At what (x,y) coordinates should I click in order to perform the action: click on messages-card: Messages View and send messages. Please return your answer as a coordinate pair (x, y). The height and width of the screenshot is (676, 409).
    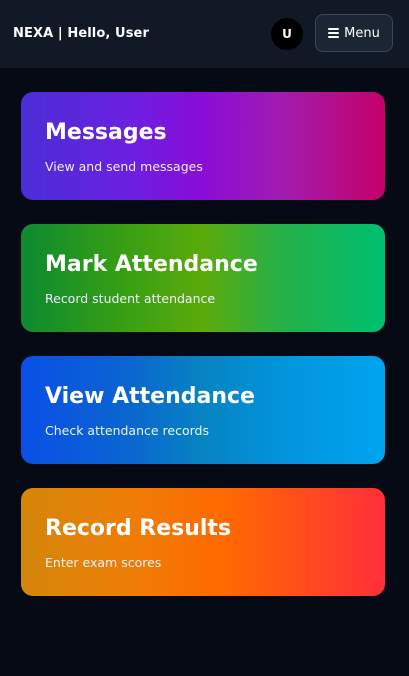
    Looking at the image, I should click on (203, 146).